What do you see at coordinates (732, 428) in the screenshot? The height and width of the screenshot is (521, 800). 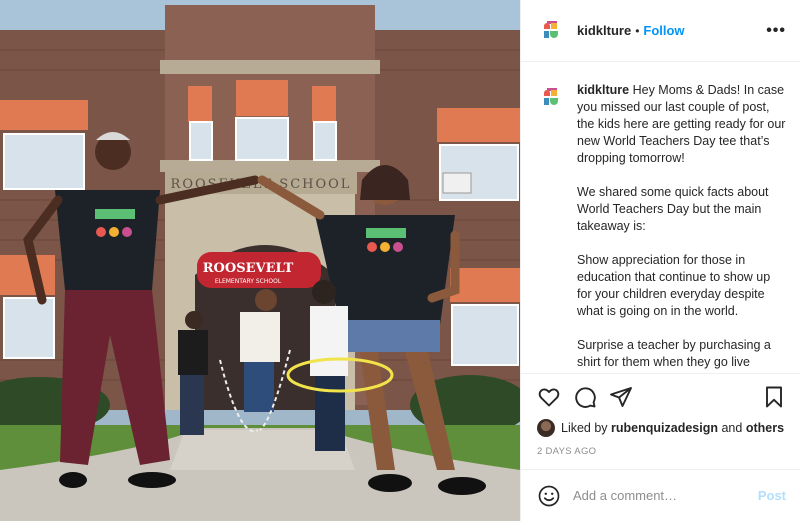 I see `liked-and: and` at bounding box center [732, 428].